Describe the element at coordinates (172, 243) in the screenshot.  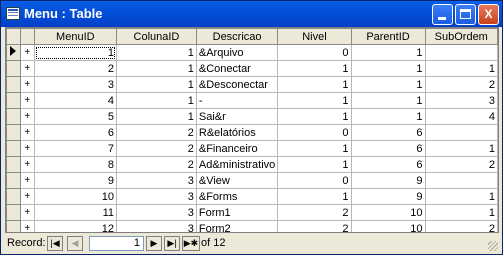
I see `last-record-button: ▶|` at that location.